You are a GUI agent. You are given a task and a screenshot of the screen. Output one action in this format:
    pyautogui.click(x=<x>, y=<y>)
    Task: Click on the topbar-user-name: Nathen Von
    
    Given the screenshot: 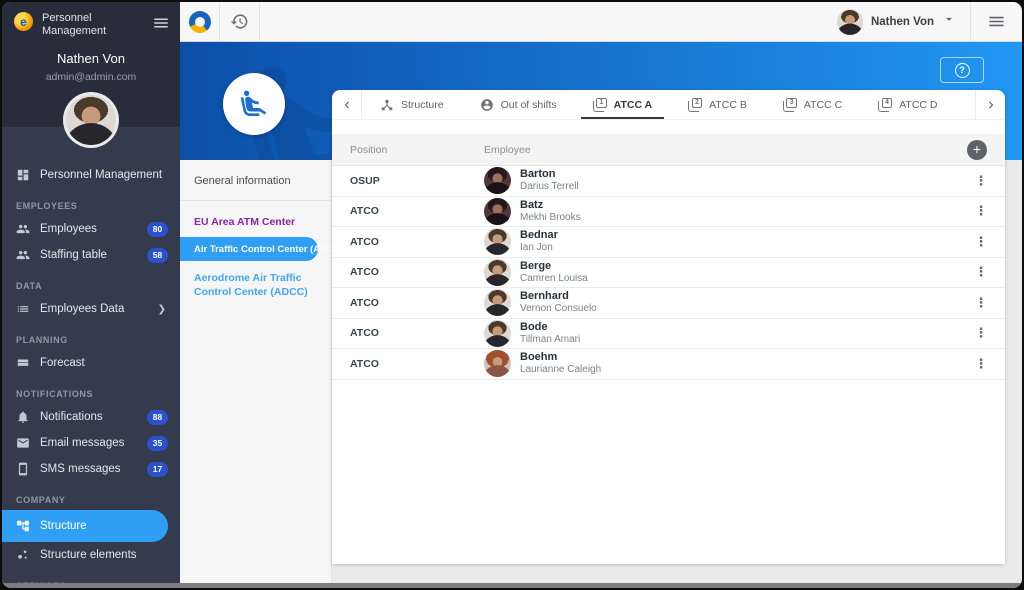 What is the action you would take?
    pyautogui.click(x=902, y=21)
    